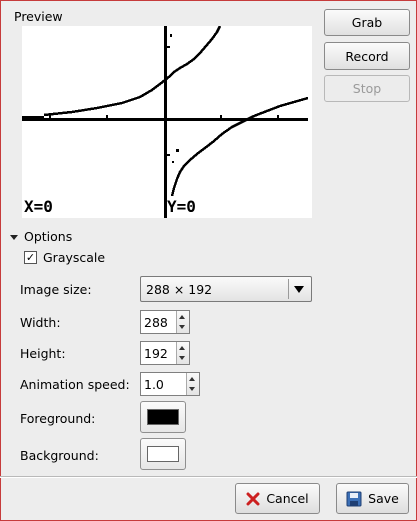 This screenshot has width=417, height=521. I want to click on height-stepper, so click(182, 353).